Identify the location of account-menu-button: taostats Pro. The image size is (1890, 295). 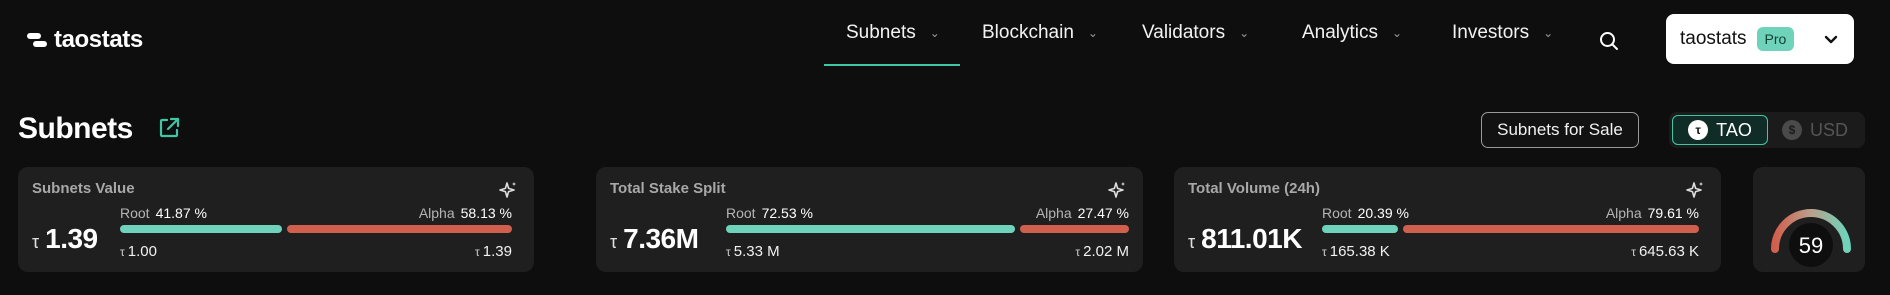
(1760, 39).